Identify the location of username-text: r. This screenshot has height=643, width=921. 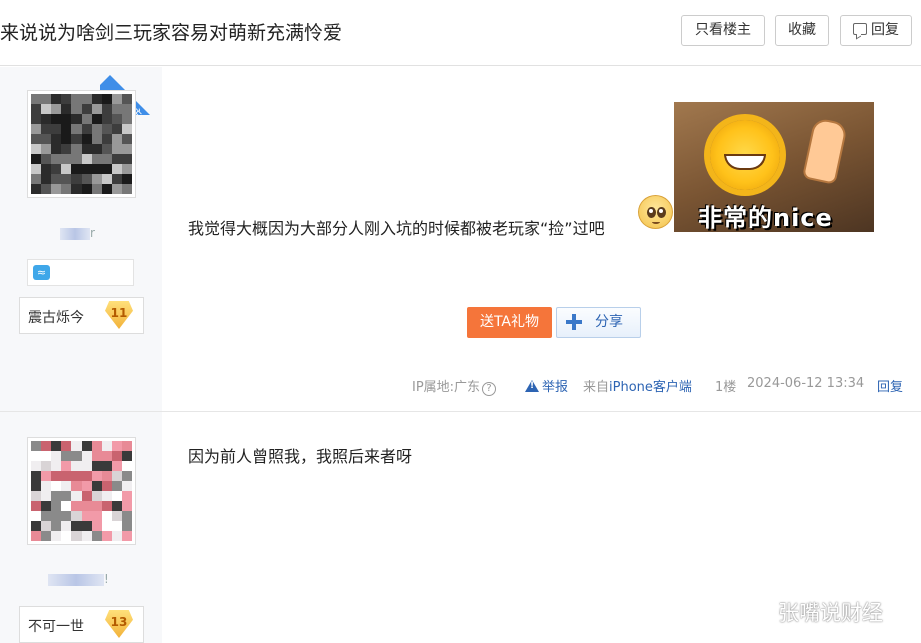
(92, 233).